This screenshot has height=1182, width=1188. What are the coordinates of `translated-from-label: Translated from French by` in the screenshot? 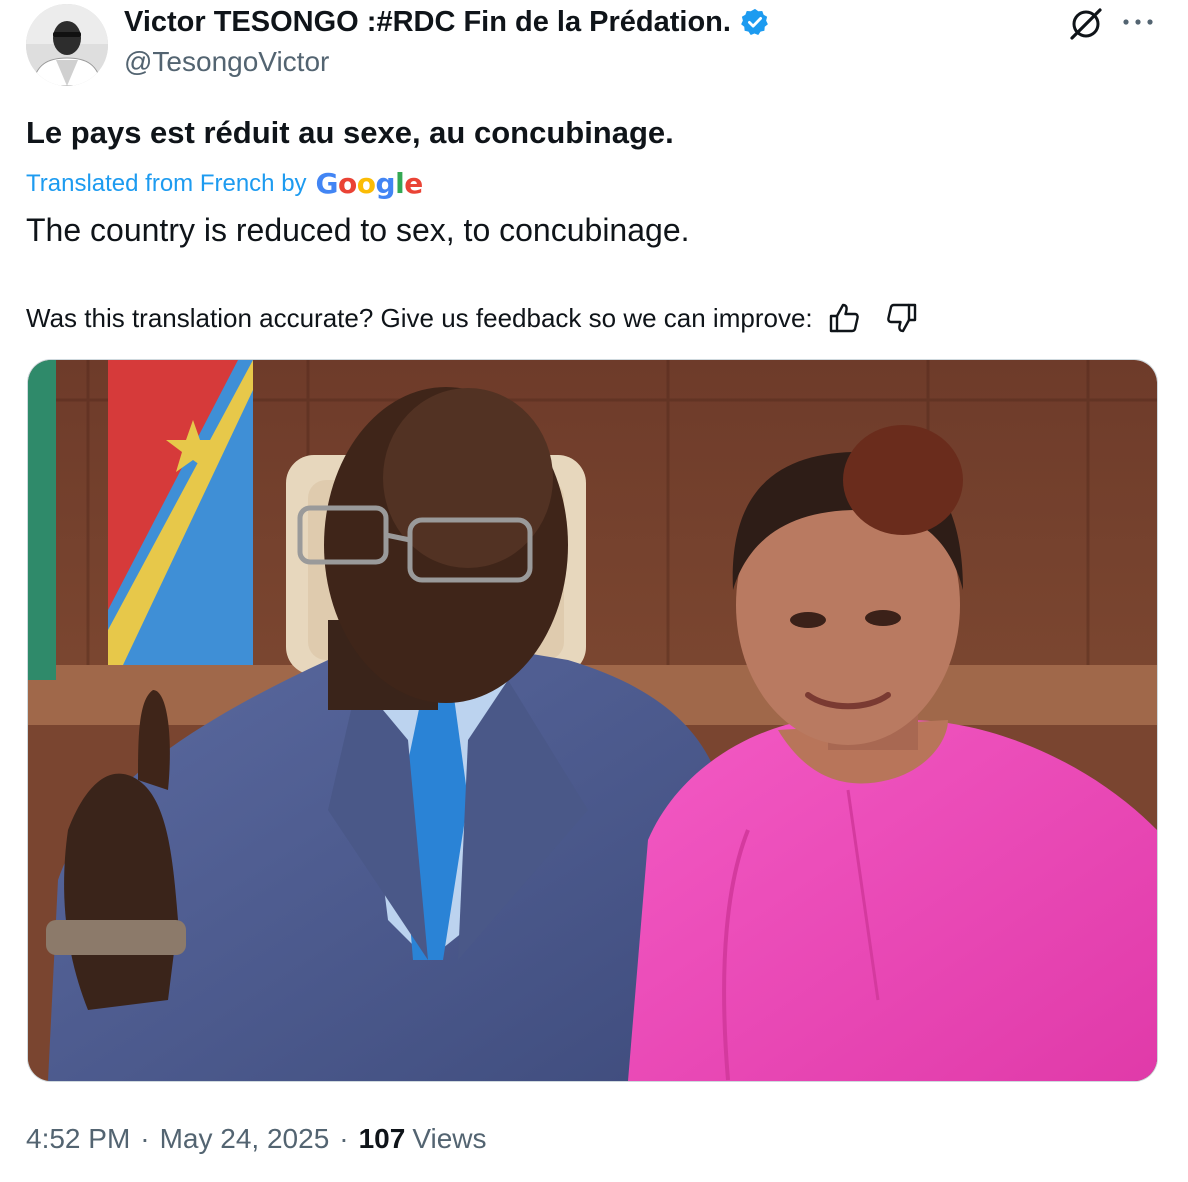 It's located at (166, 184).